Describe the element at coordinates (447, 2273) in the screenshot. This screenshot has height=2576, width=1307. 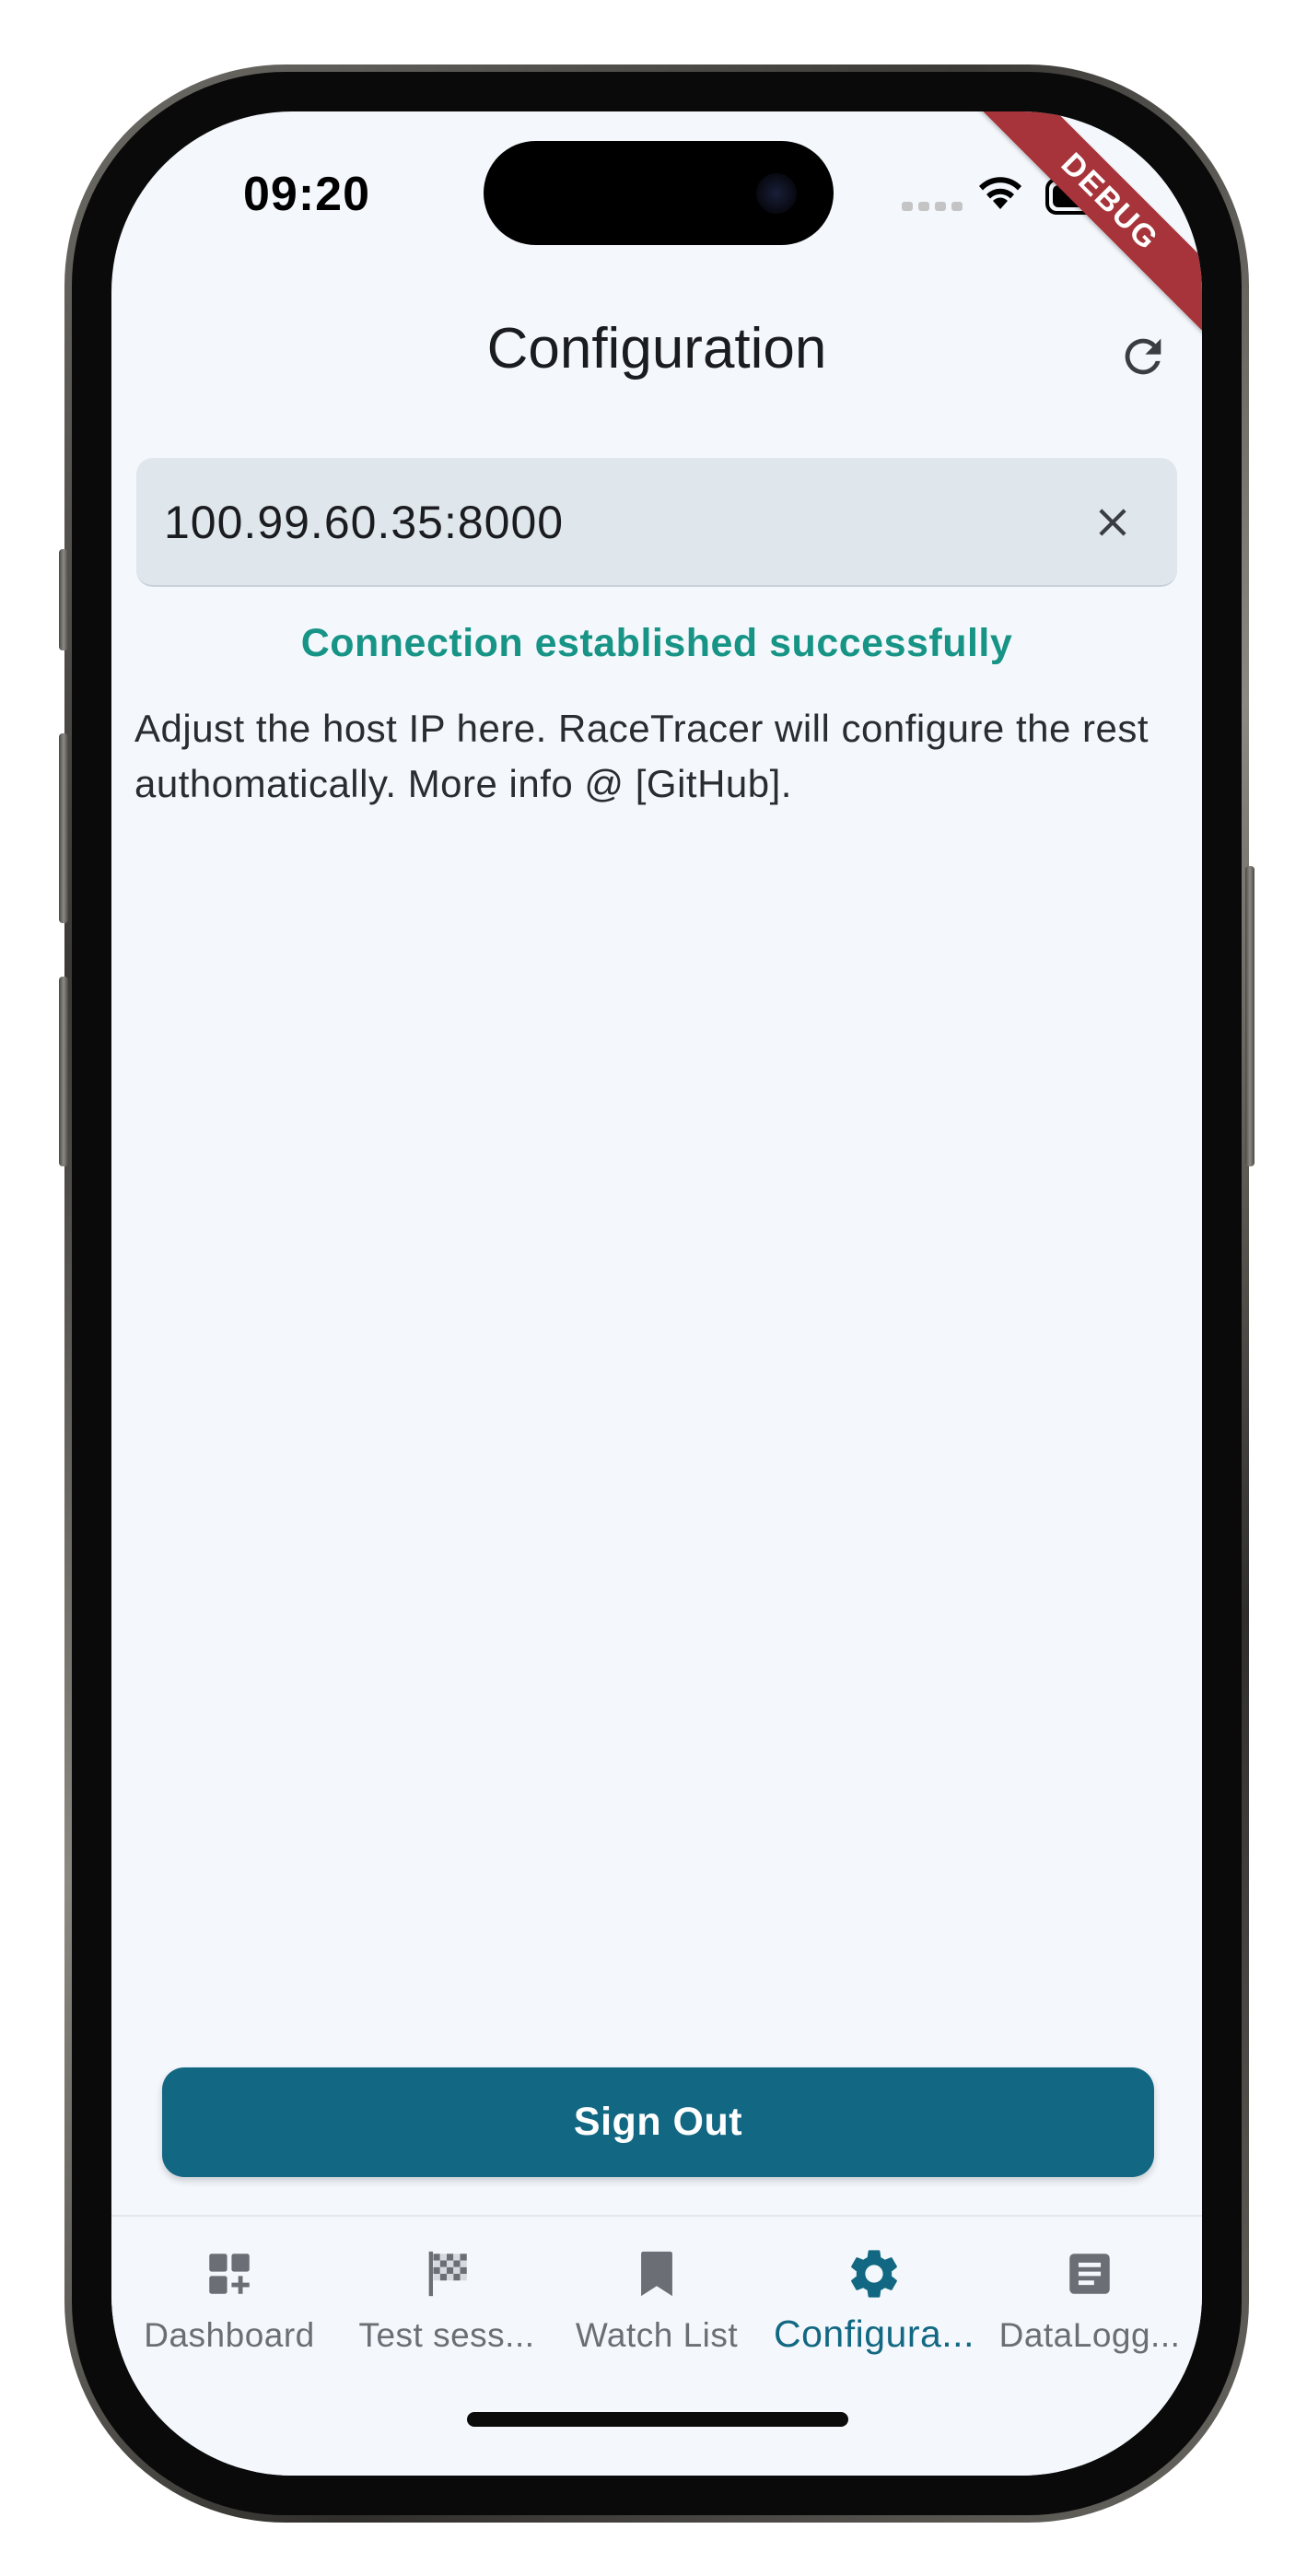
I see `checkered-flag-icon` at that location.